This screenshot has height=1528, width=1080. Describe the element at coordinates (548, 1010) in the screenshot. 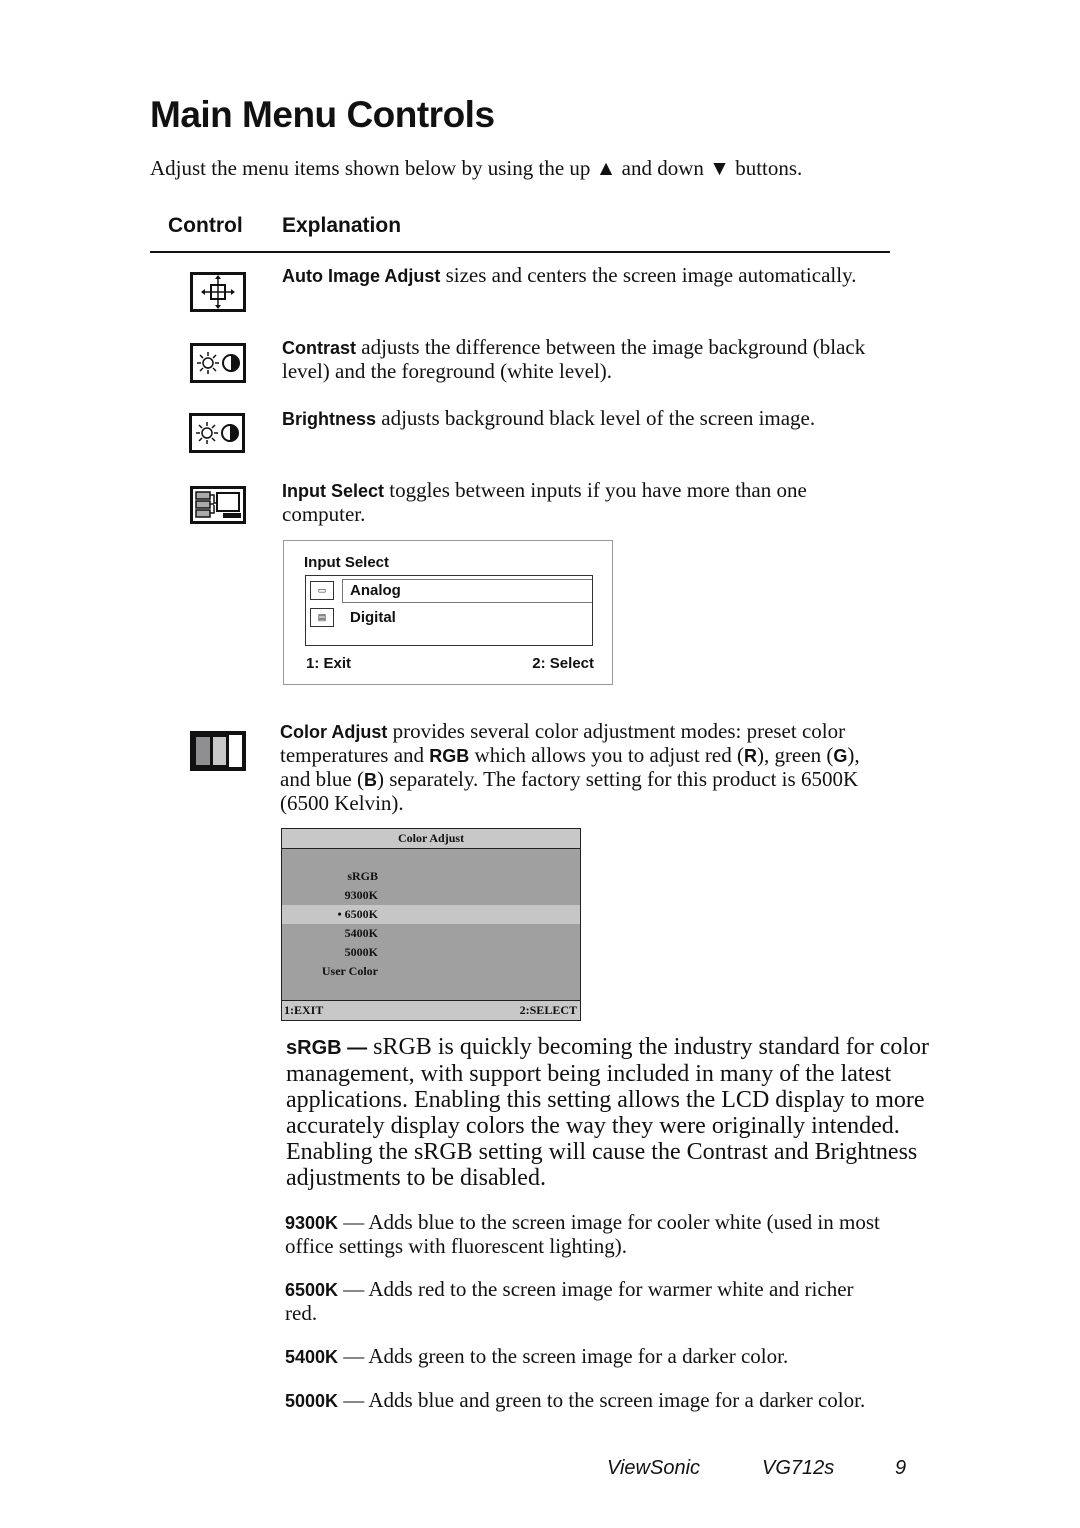

I see `osd-select-label: 2:SELECT` at that location.